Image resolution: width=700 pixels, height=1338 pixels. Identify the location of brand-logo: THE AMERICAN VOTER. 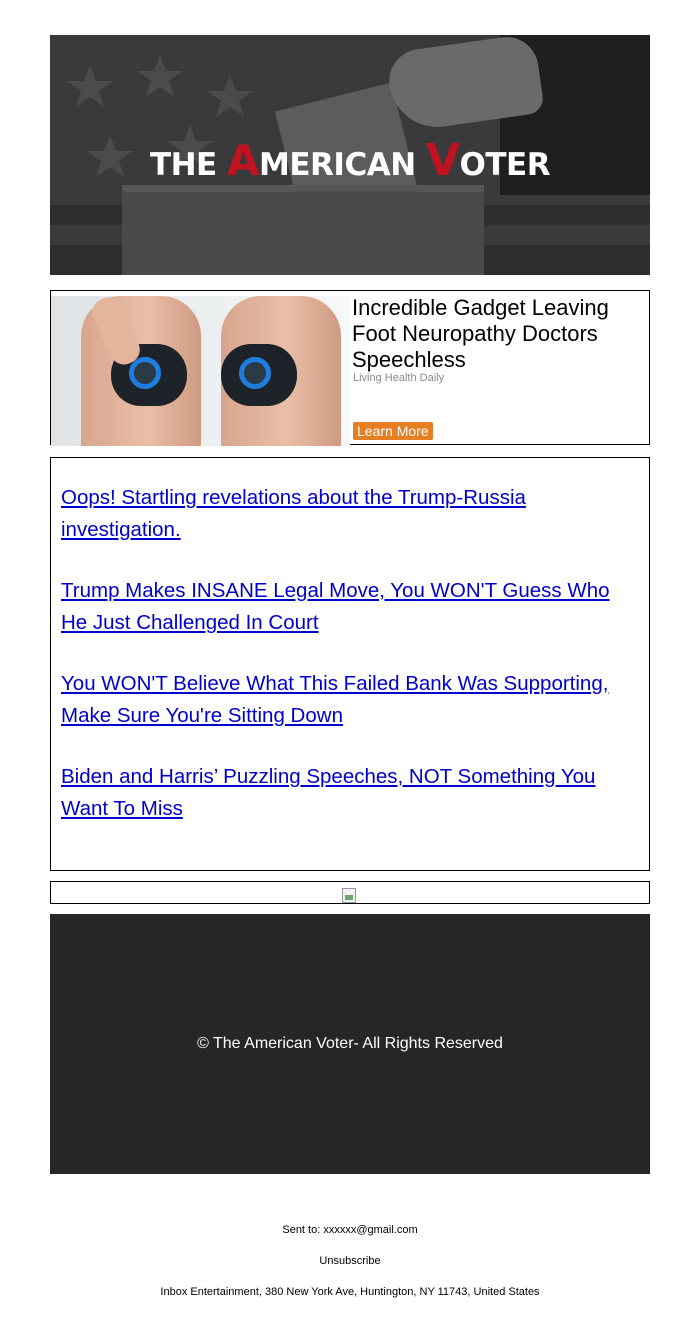
(350, 160).